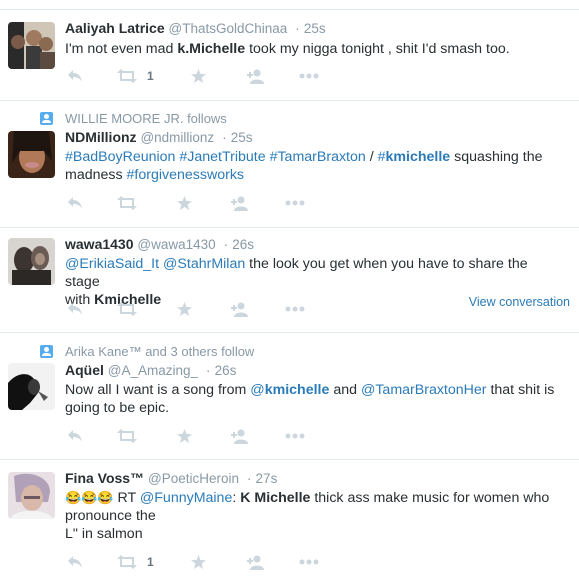 This screenshot has width=579, height=580. What do you see at coordinates (186, 175) in the screenshot?
I see `hashtag-link: #forgivenessworks` at bounding box center [186, 175].